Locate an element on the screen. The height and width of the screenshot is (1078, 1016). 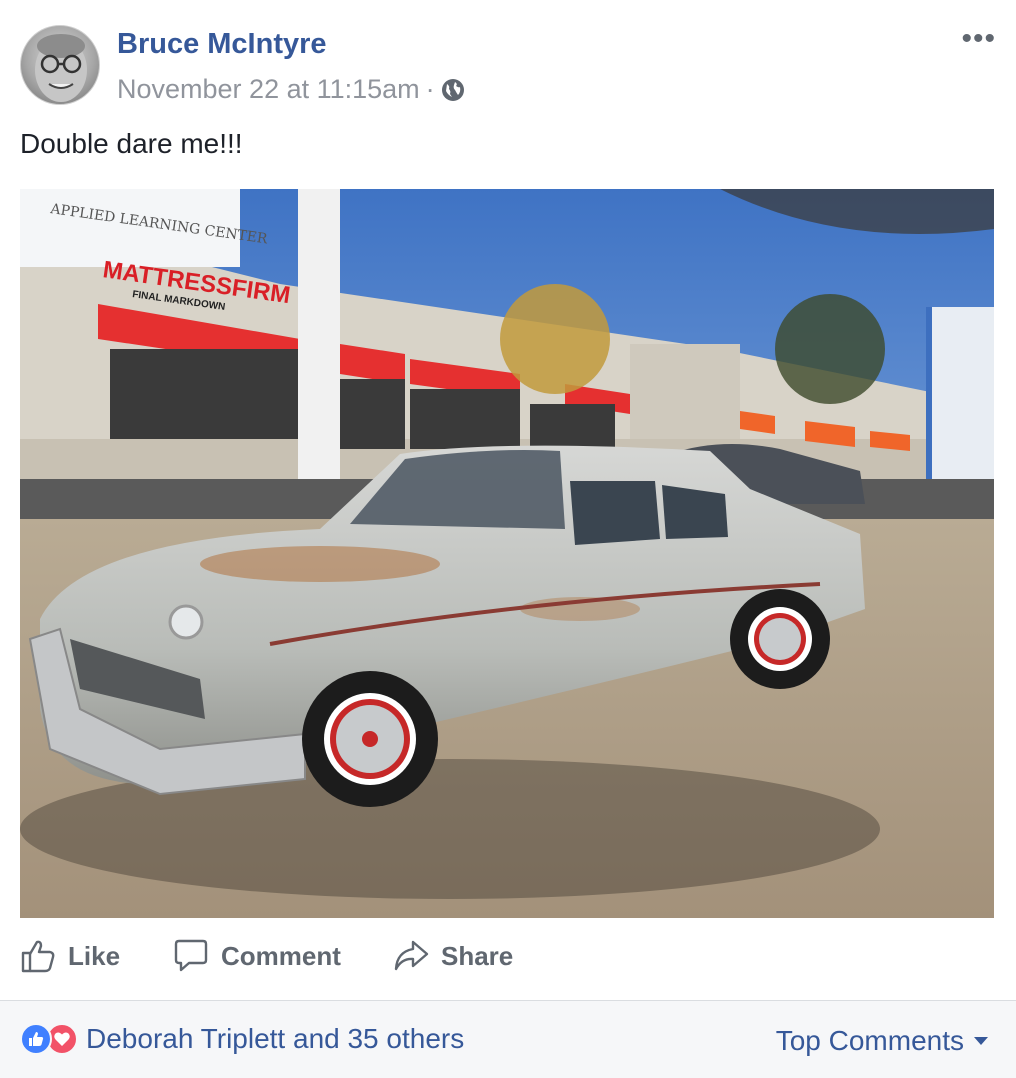
post-meta: November 22 at 11:15am · is located at coordinates (291, 89).